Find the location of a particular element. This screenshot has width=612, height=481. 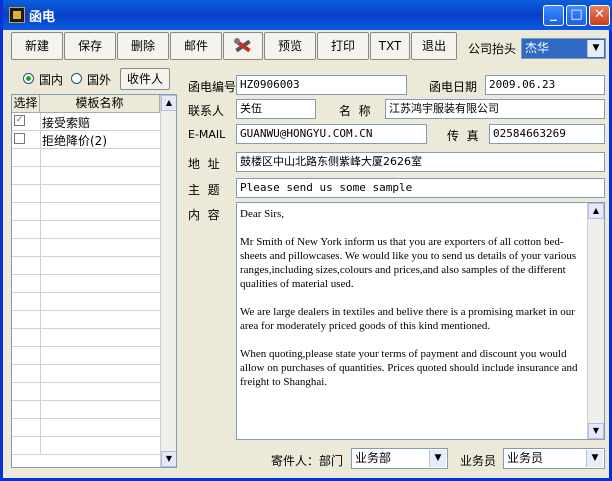

template-name: 接受索赔 is located at coordinates (66, 123).